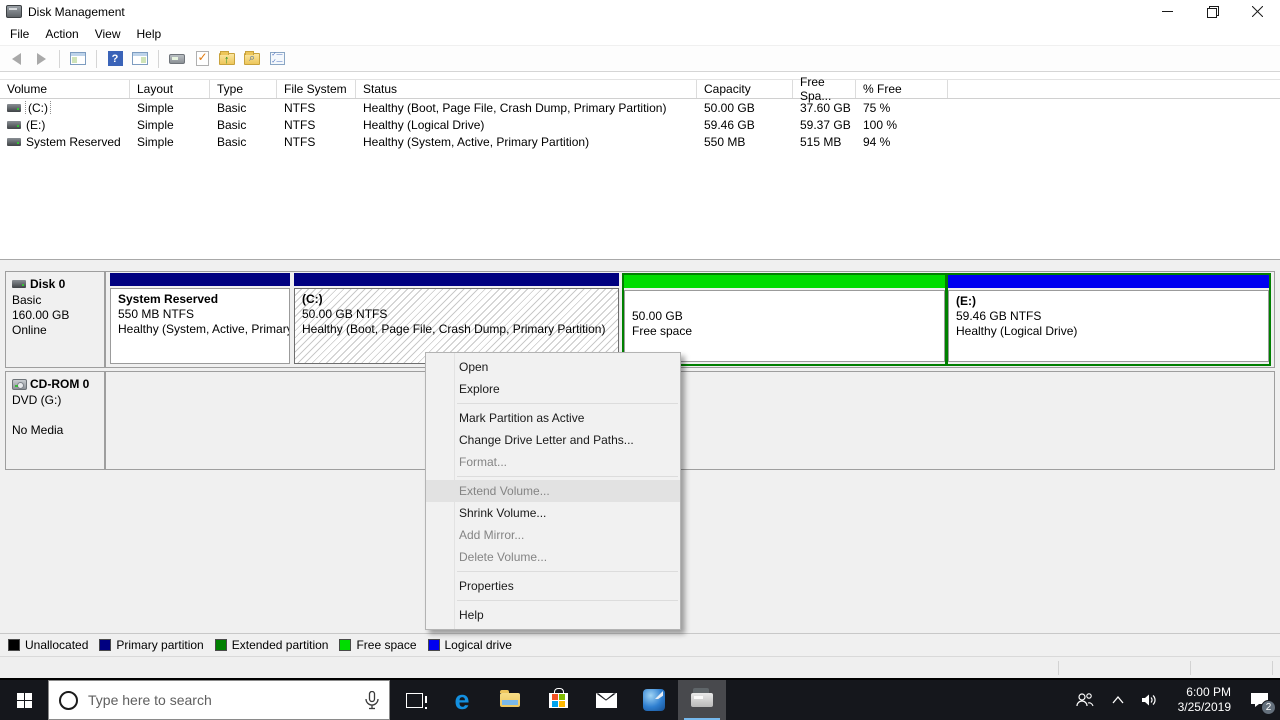 This screenshot has height=720, width=1280. I want to click on volume-pct-free: 100 %, so click(880, 124).